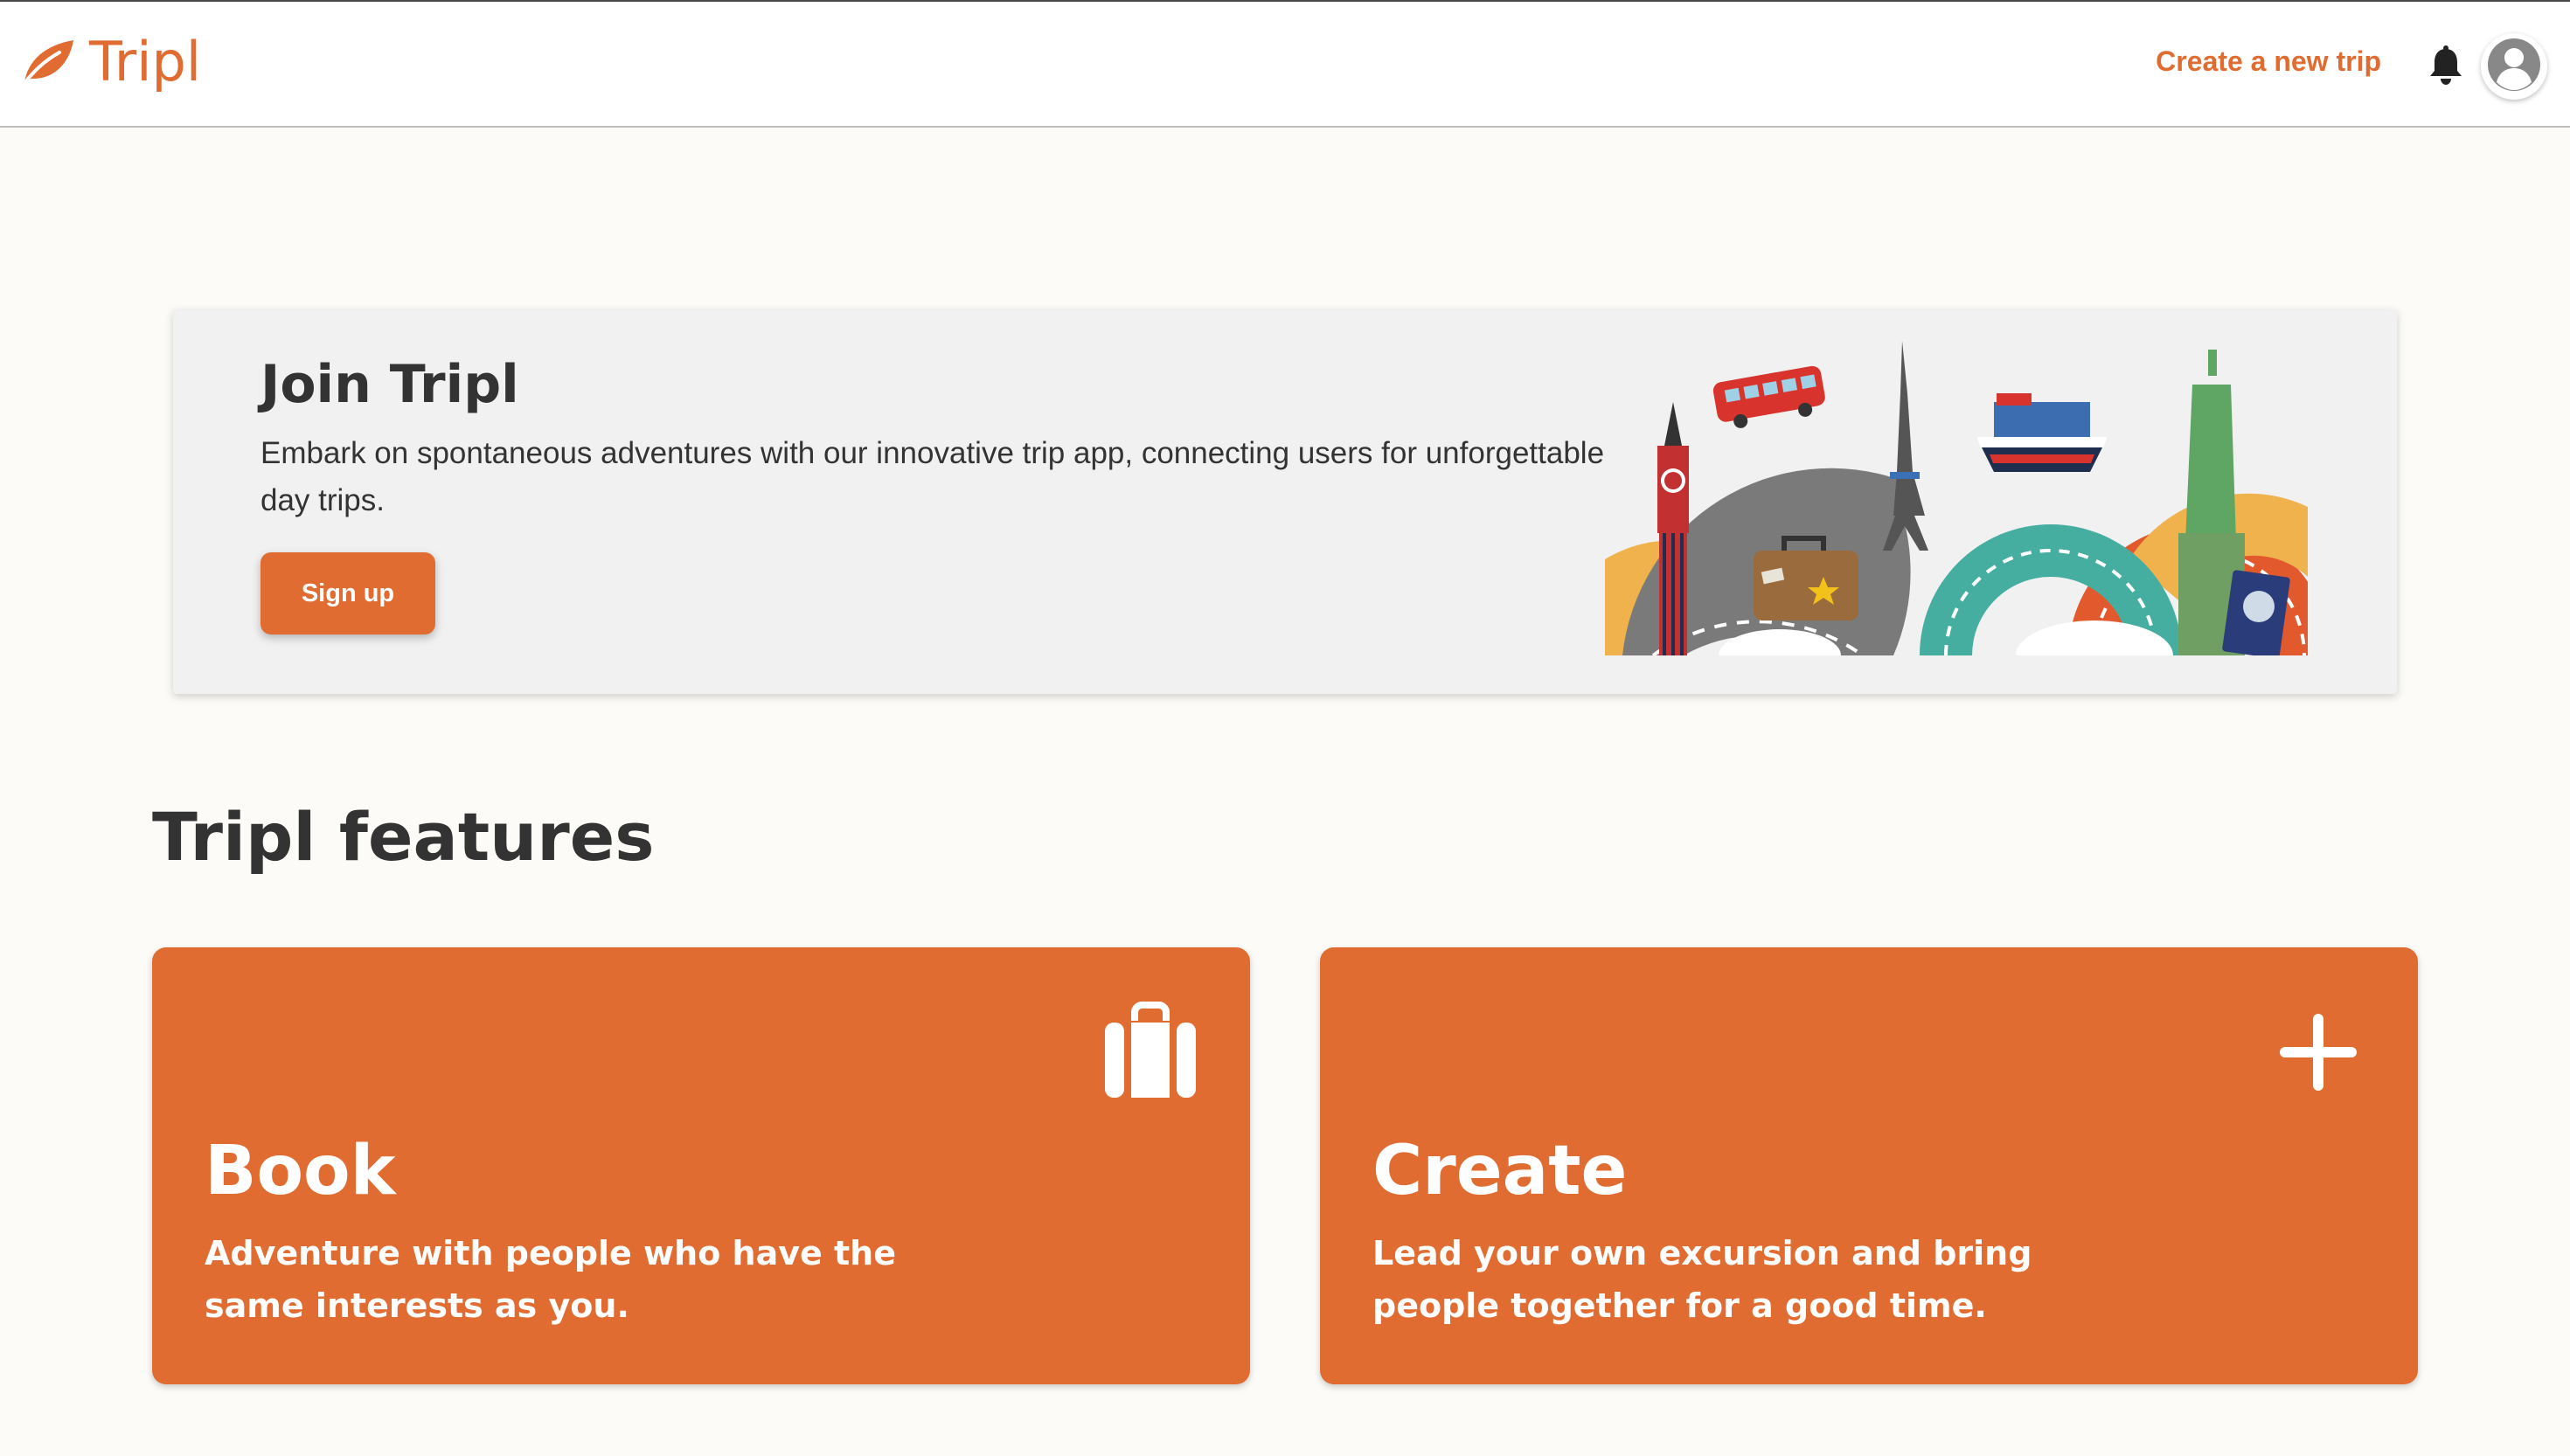 The image size is (2570, 1456). I want to click on brand-name: Tripl, so click(145, 61).